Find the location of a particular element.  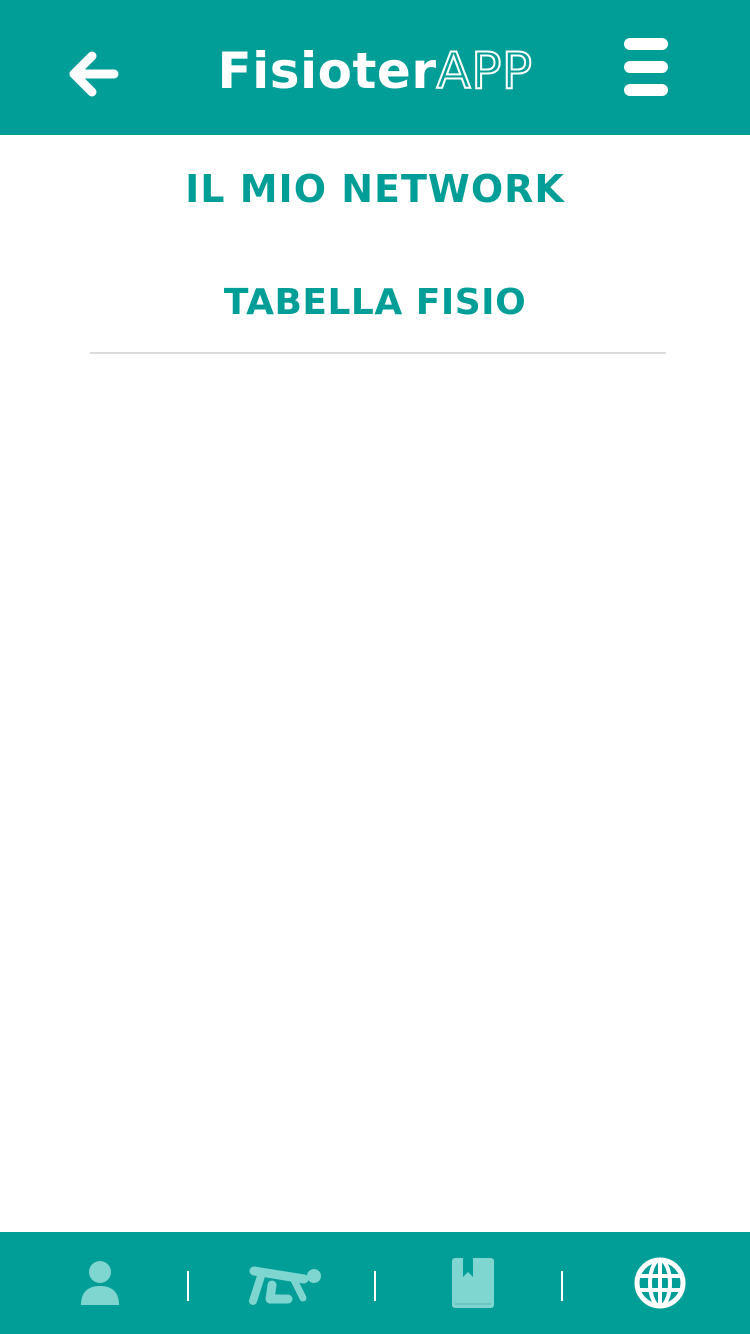

user-icon is located at coordinates (100, 1283).